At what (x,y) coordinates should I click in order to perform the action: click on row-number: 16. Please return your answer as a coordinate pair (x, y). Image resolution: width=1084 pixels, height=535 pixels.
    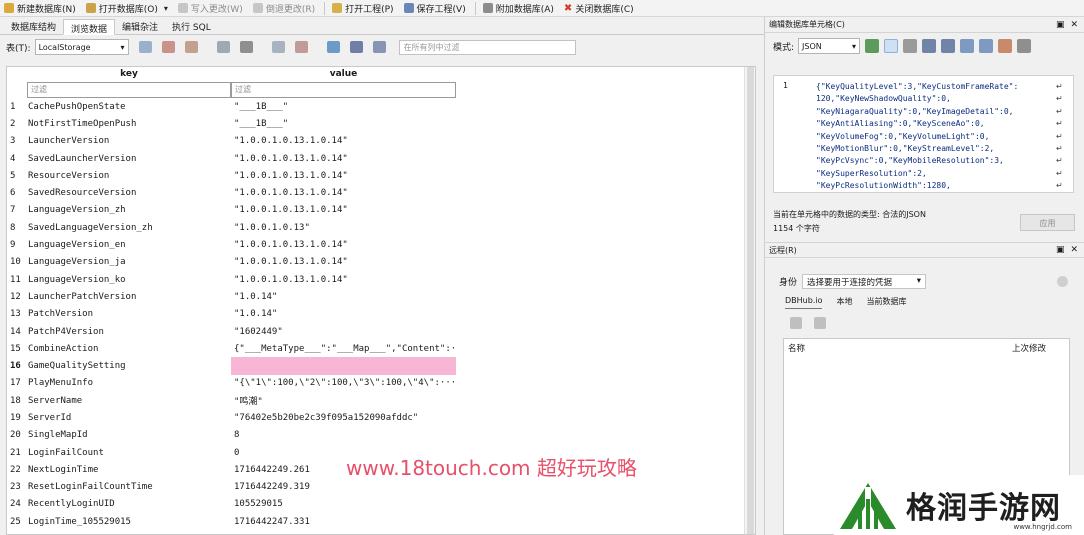
    Looking at the image, I should click on (17, 366).